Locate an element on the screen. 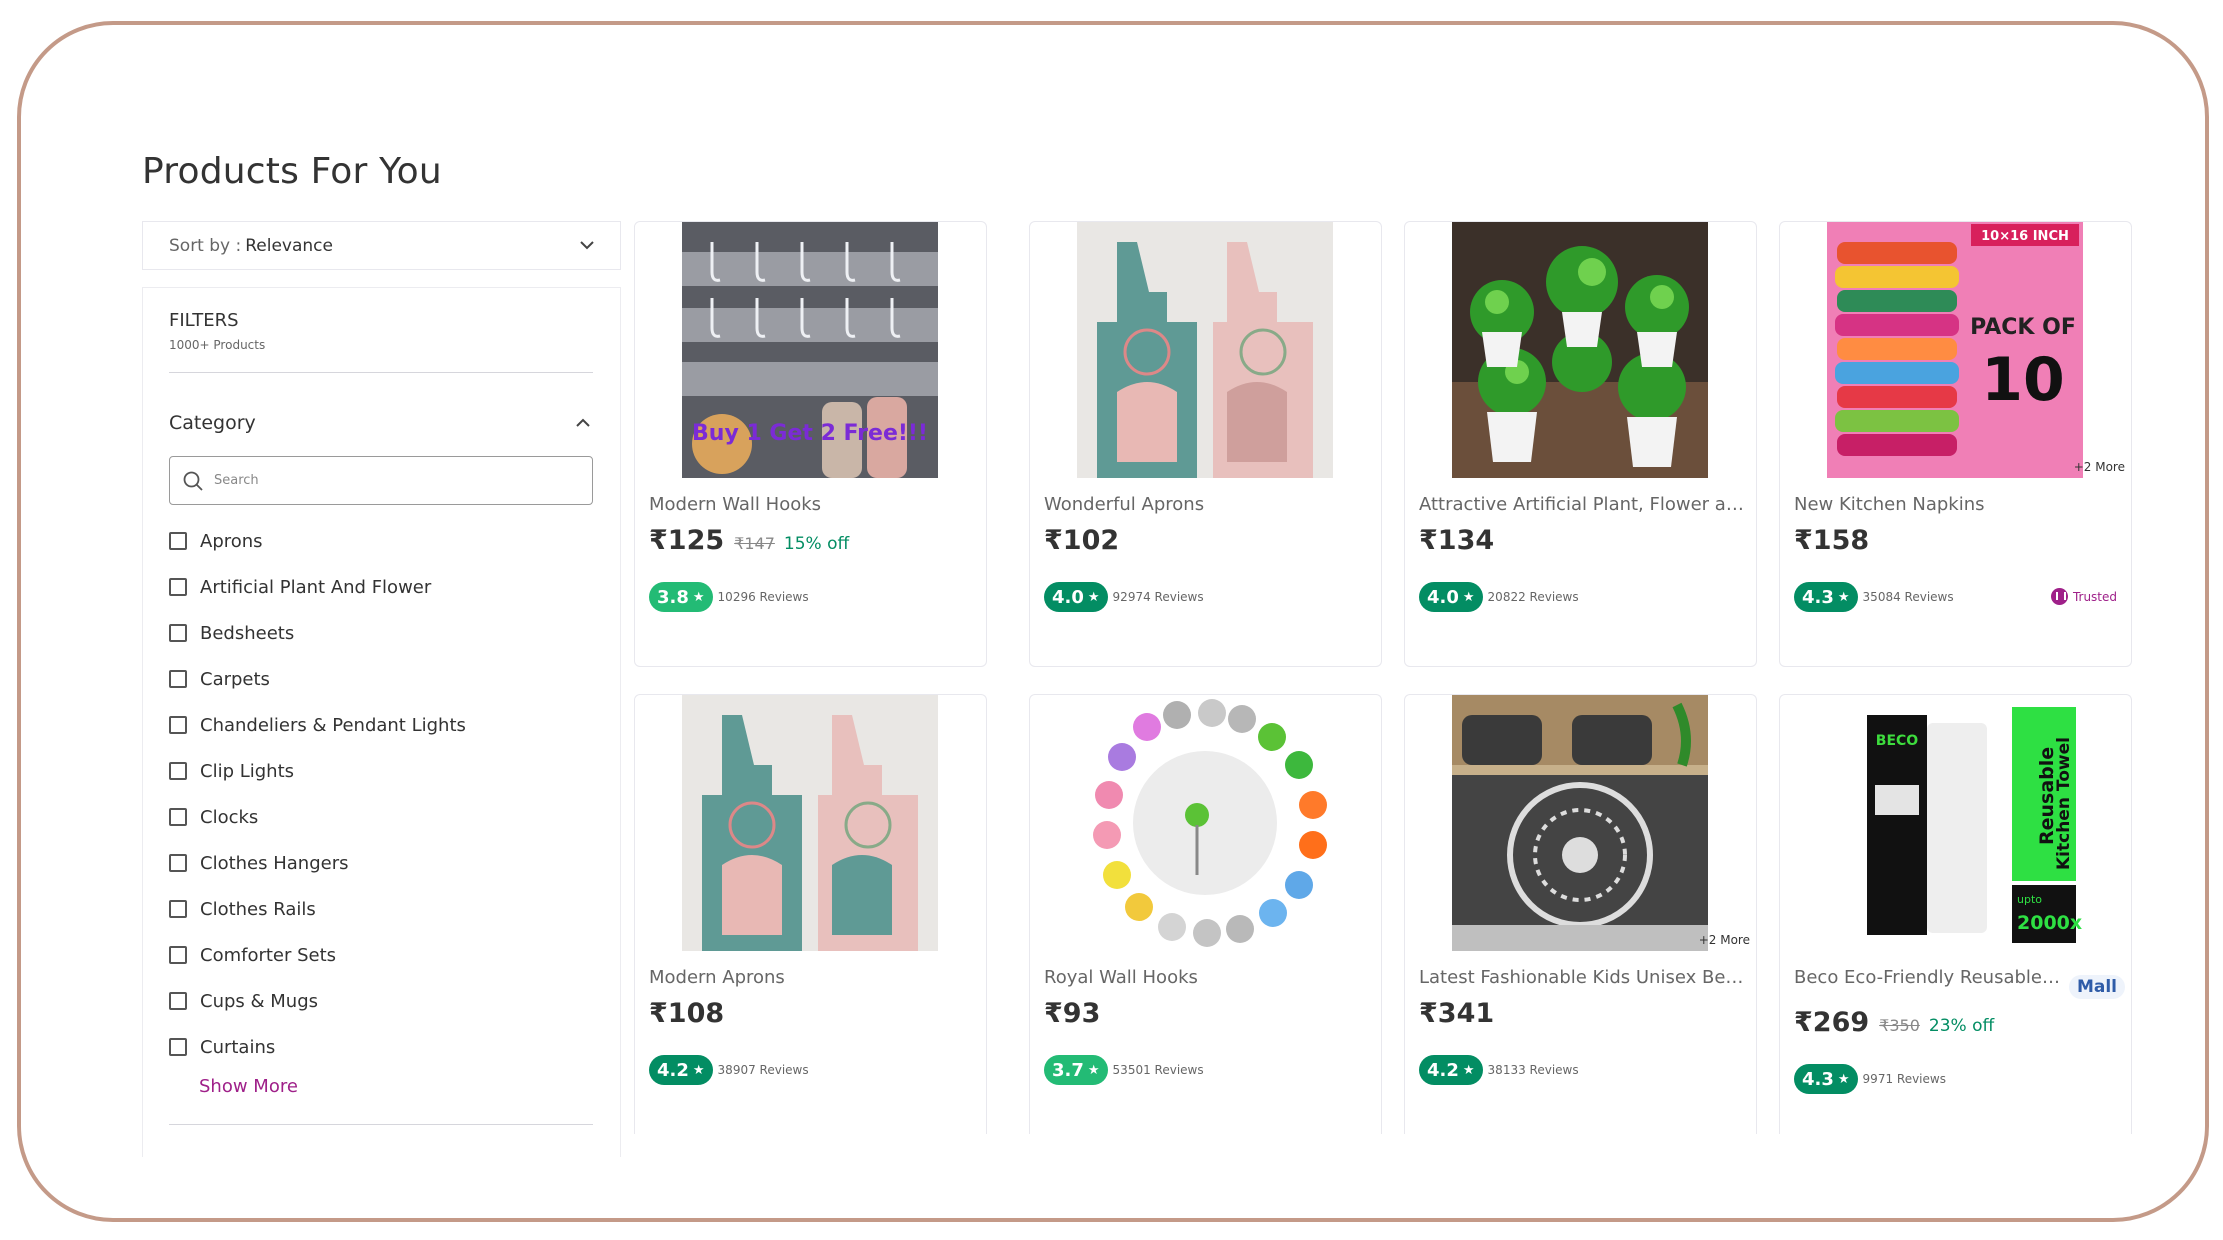 The width and height of the screenshot is (2223, 1240). times-label: 2000x is located at coordinates (2049, 923).